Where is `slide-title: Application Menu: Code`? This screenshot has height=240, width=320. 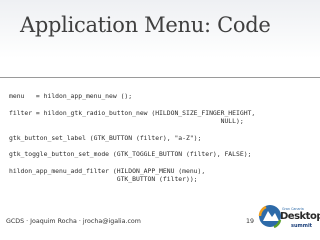 slide-title: Application Menu: Code is located at coordinates (145, 25).